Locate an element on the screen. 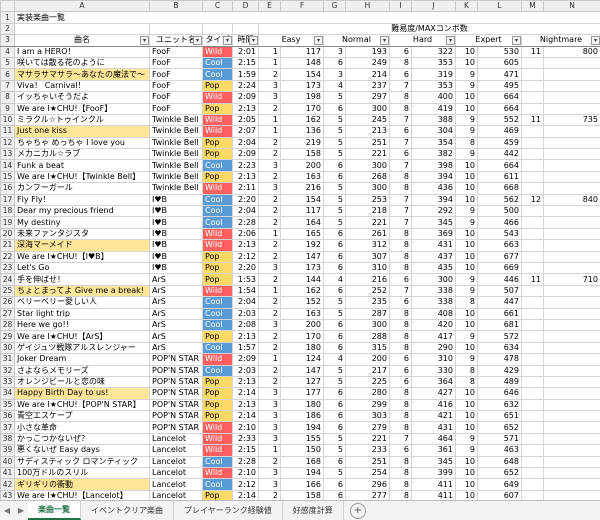 This screenshot has width=600, height=520. song-name-cell: I am a HERO！ is located at coordinates (82, 51).